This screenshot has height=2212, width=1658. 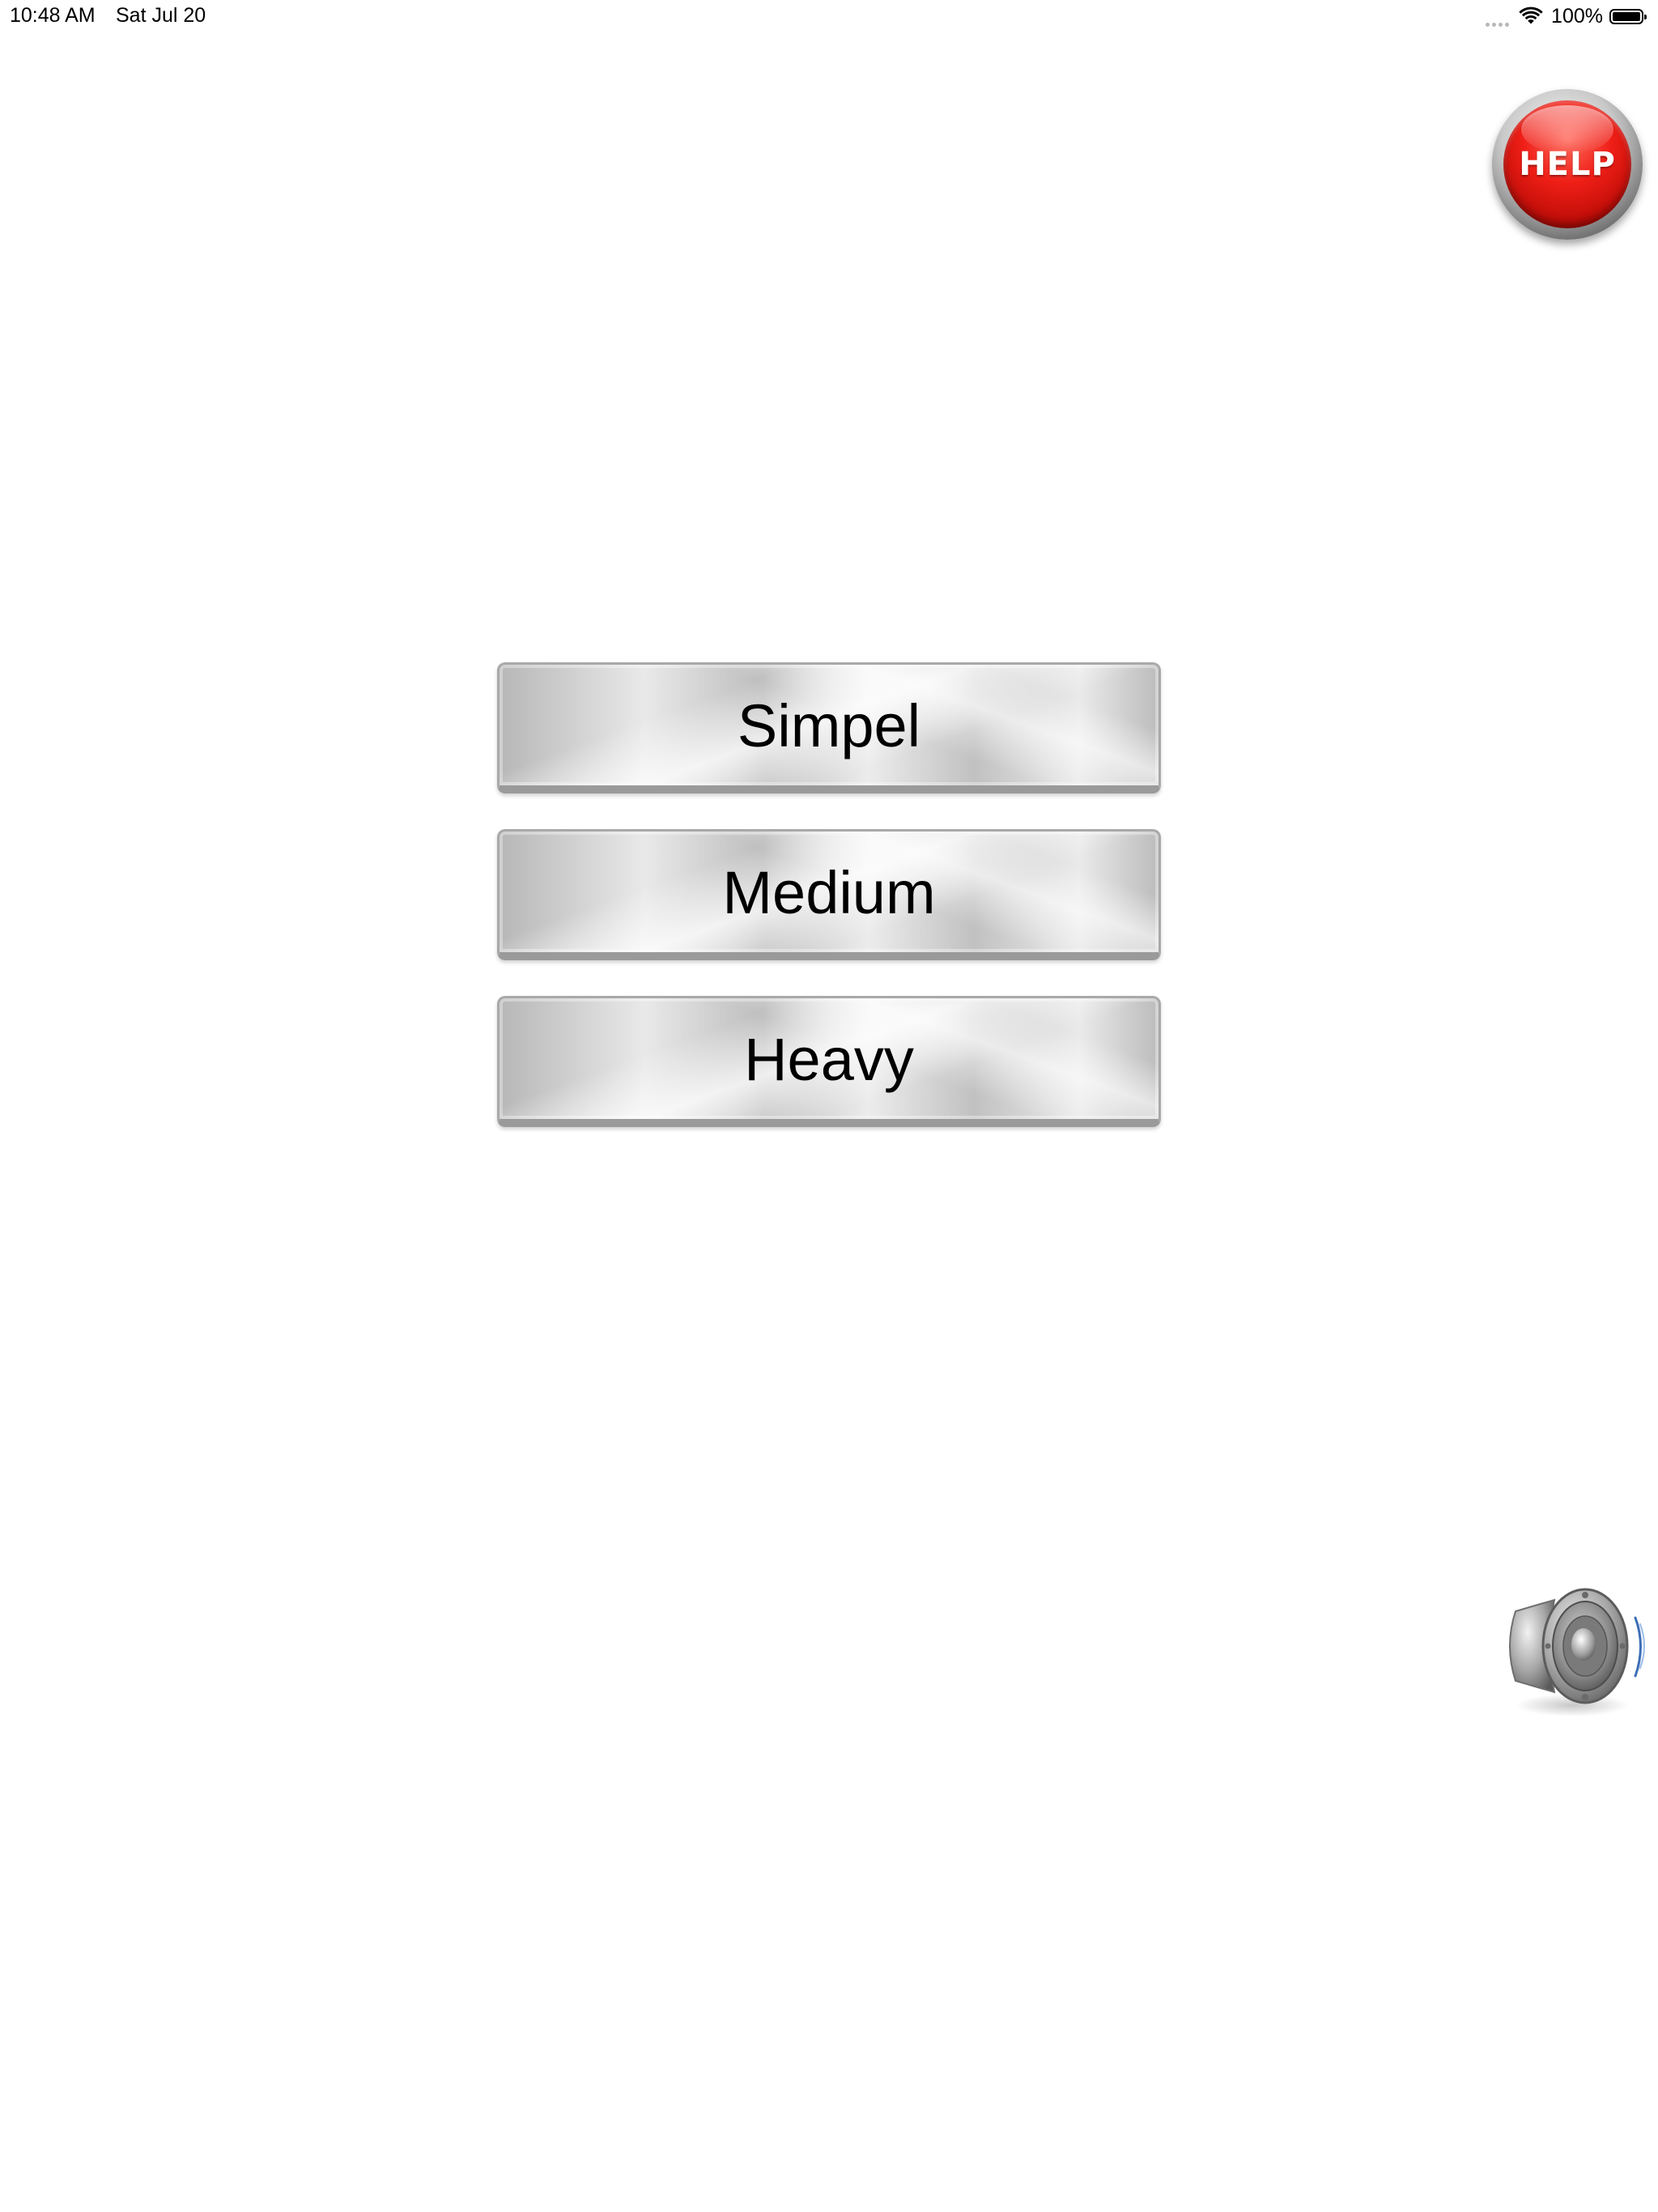 I want to click on status-indicators: 100%, so click(x=1566, y=16).